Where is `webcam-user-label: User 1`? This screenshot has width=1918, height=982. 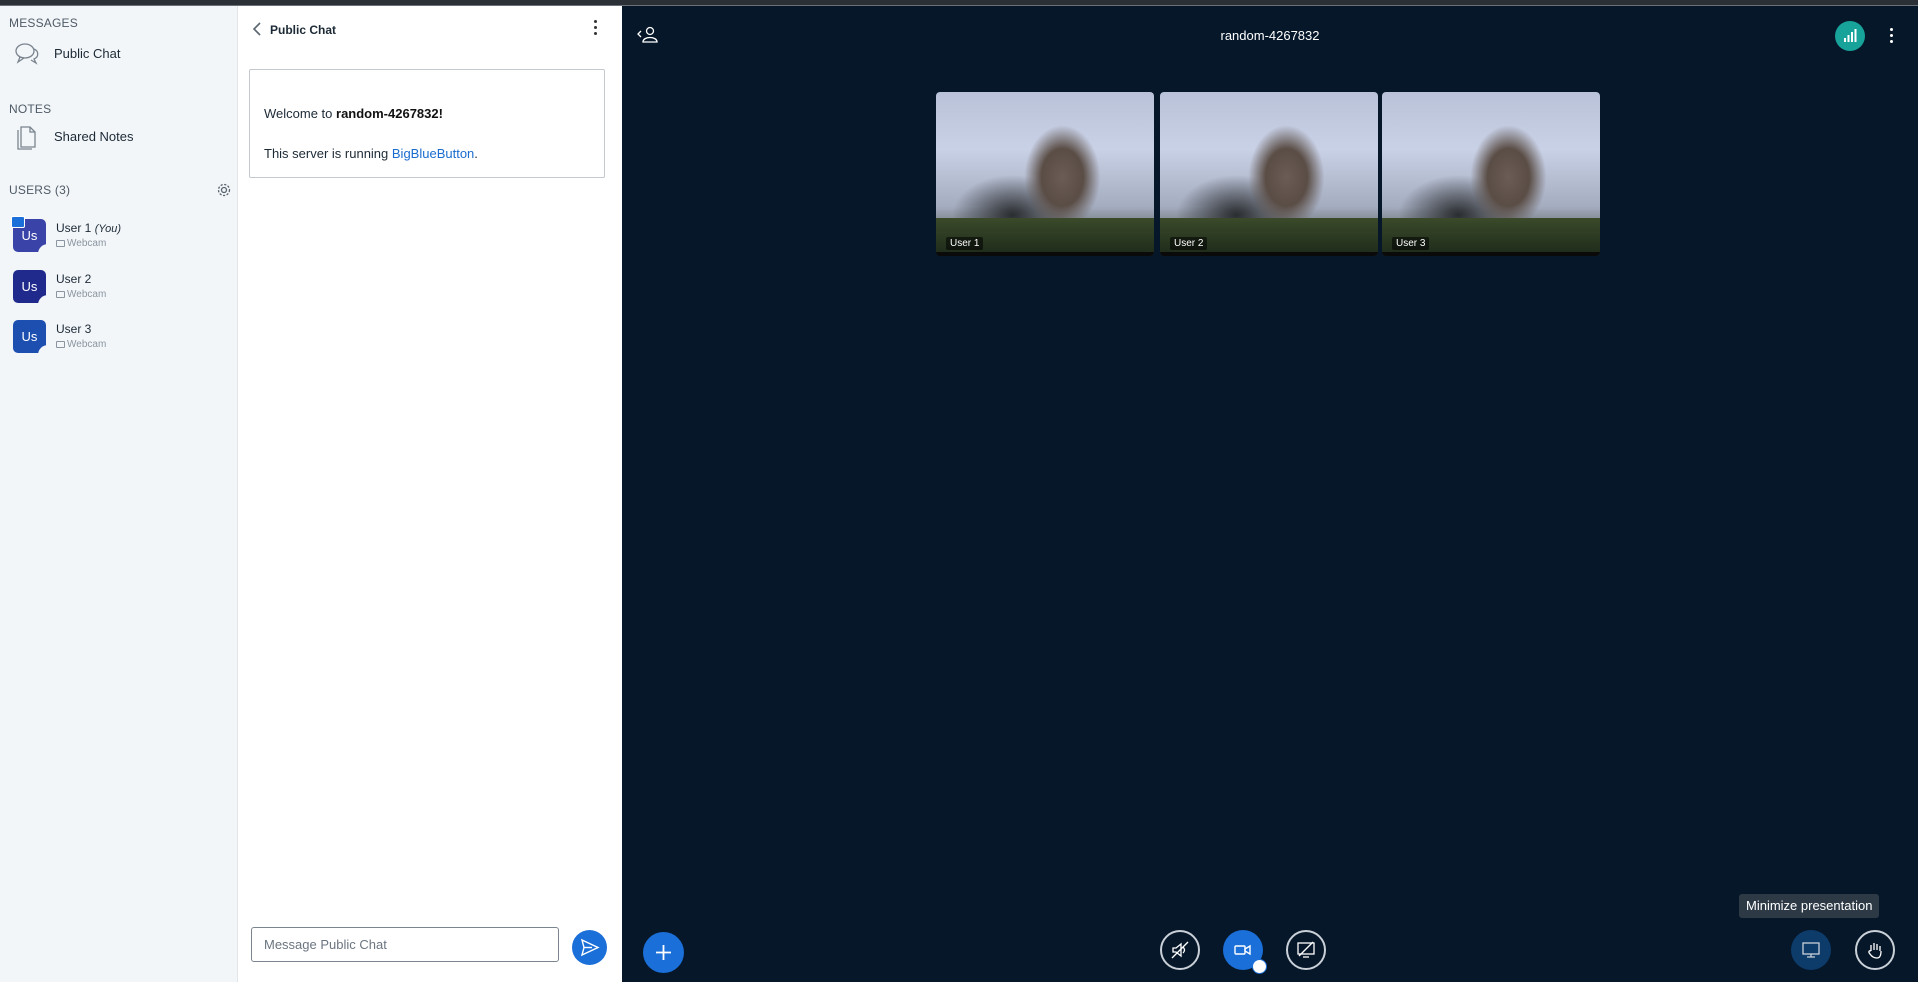
webcam-user-label: User 1 is located at coordinates (965, 243).